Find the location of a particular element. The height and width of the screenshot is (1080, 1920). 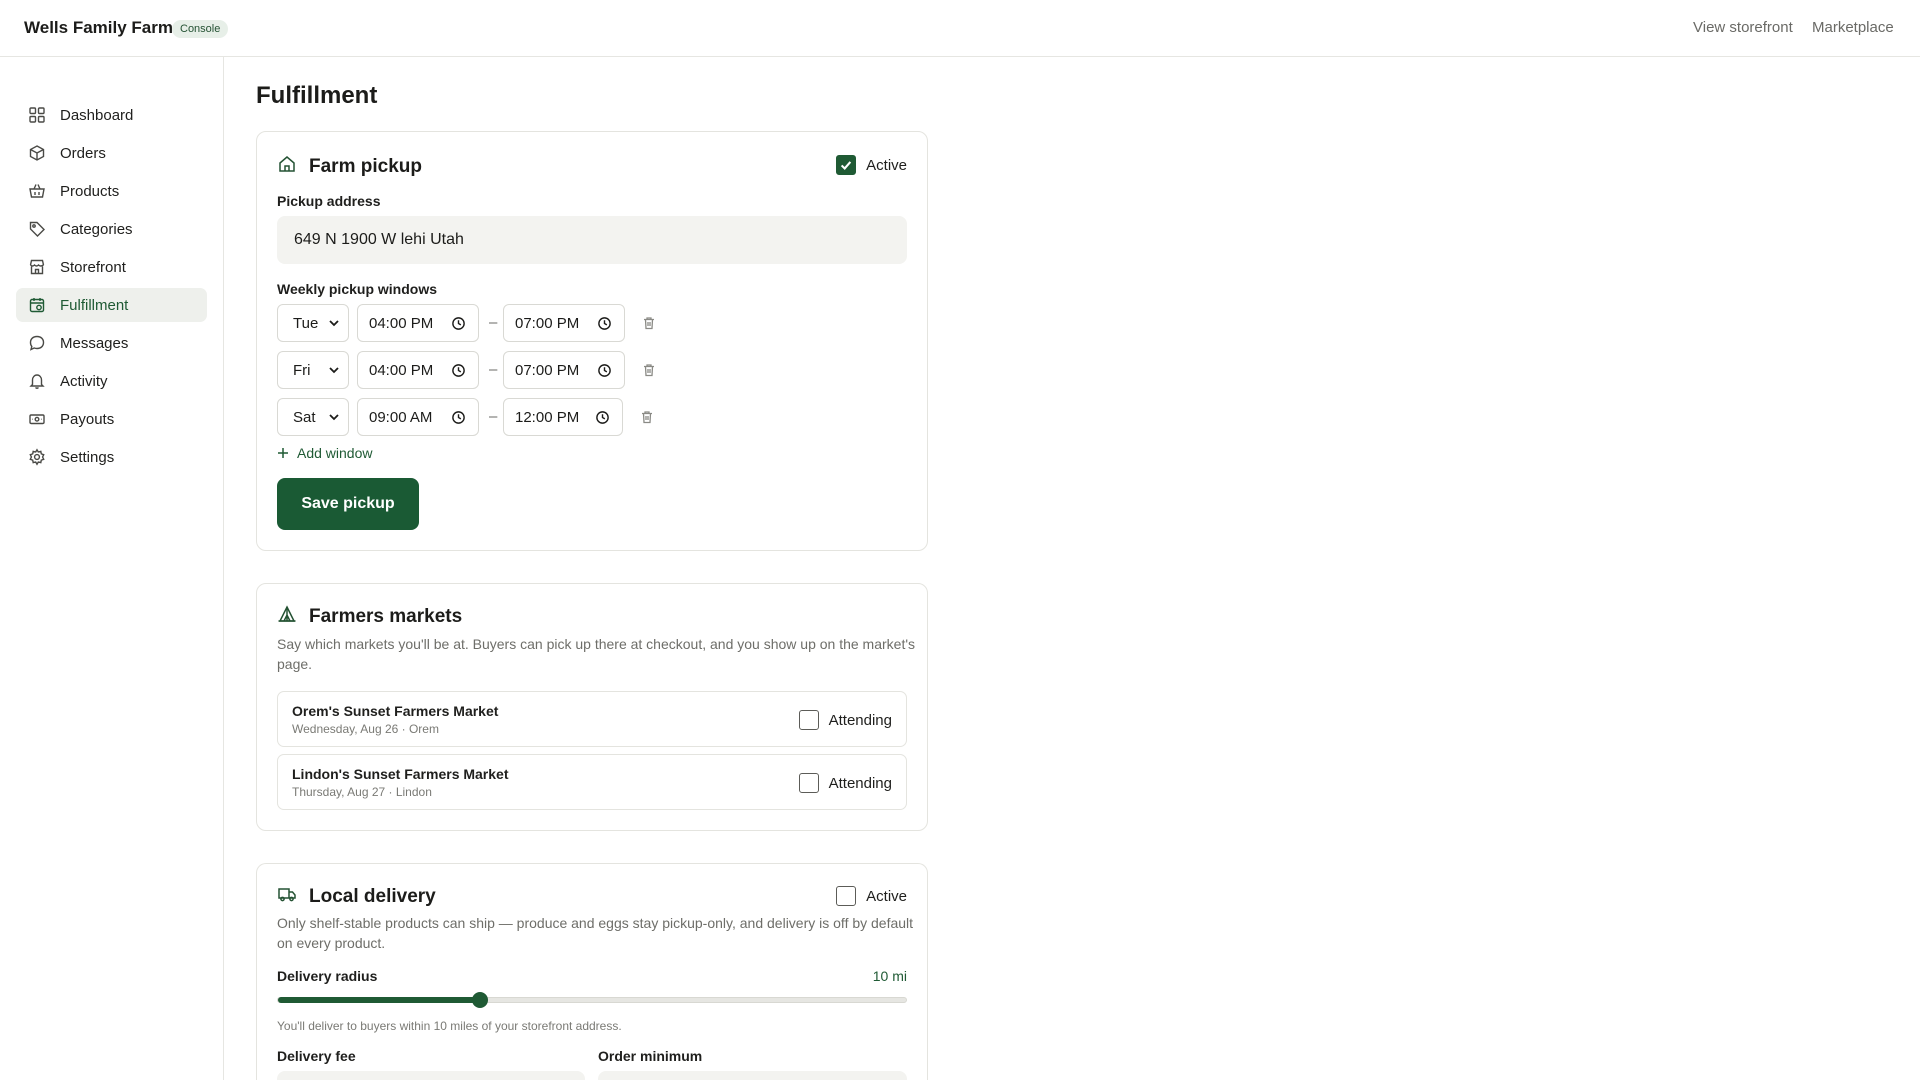

market-date-location: Wednesday, Aug 26 · Orem is located at coordinates (365, 729).